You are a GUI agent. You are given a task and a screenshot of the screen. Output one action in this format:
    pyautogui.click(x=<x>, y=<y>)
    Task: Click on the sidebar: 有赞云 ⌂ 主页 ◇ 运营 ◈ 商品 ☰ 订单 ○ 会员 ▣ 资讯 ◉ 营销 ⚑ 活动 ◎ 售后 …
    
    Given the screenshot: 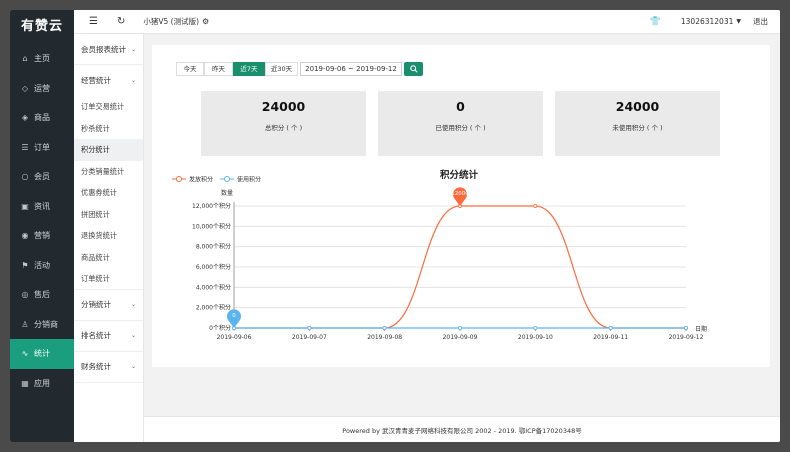 What is the action you would take?
    pyautogui.click(x=42, y=226)
    